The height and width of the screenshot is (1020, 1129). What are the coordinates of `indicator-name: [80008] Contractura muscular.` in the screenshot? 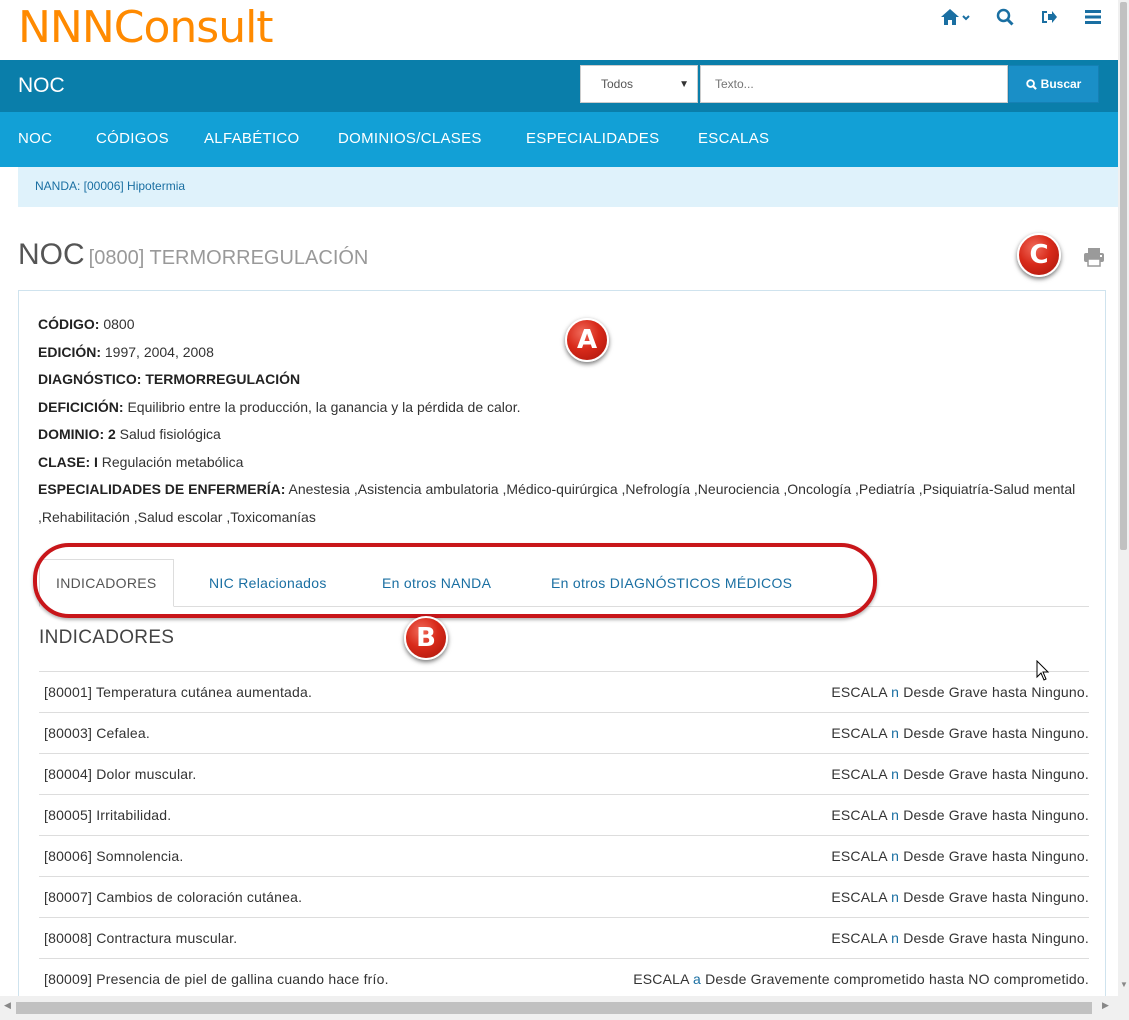 It's located at (141, 938).